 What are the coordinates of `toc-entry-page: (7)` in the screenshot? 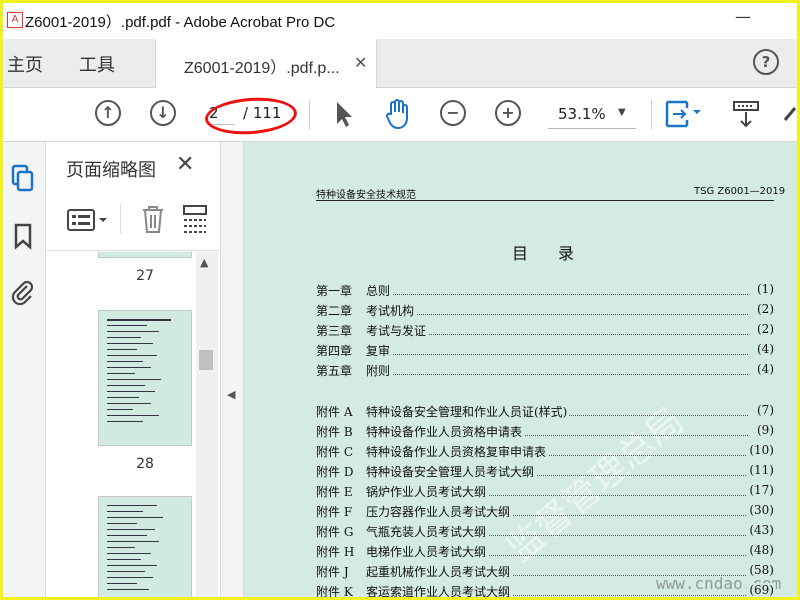 It's located at (764, 410).